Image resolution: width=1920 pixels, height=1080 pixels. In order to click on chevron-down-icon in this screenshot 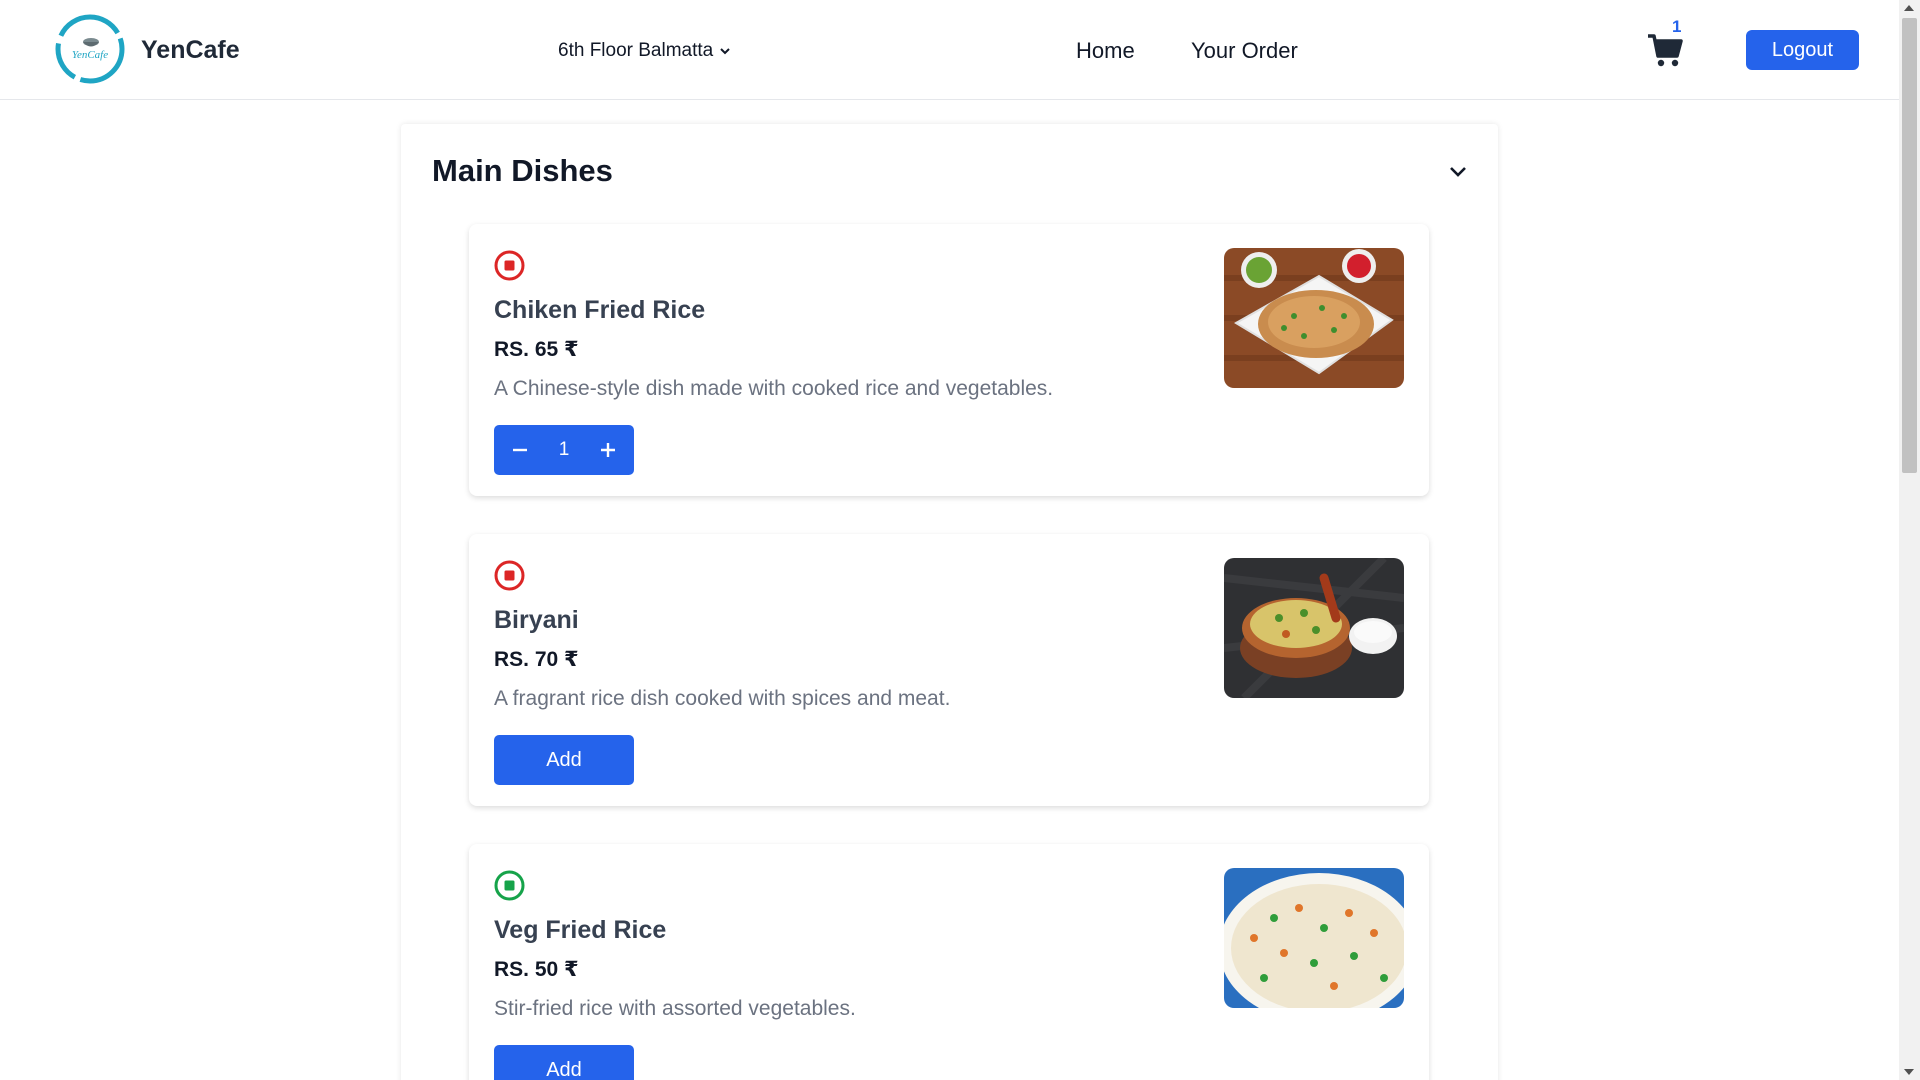, I will do `click(725, 51)`.